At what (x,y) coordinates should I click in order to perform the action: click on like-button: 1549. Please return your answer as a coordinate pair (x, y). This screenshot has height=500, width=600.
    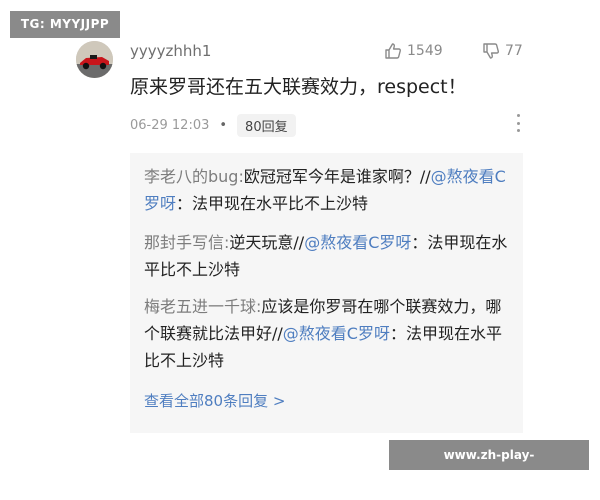
    Looking at the image, I should click on (413, 51).